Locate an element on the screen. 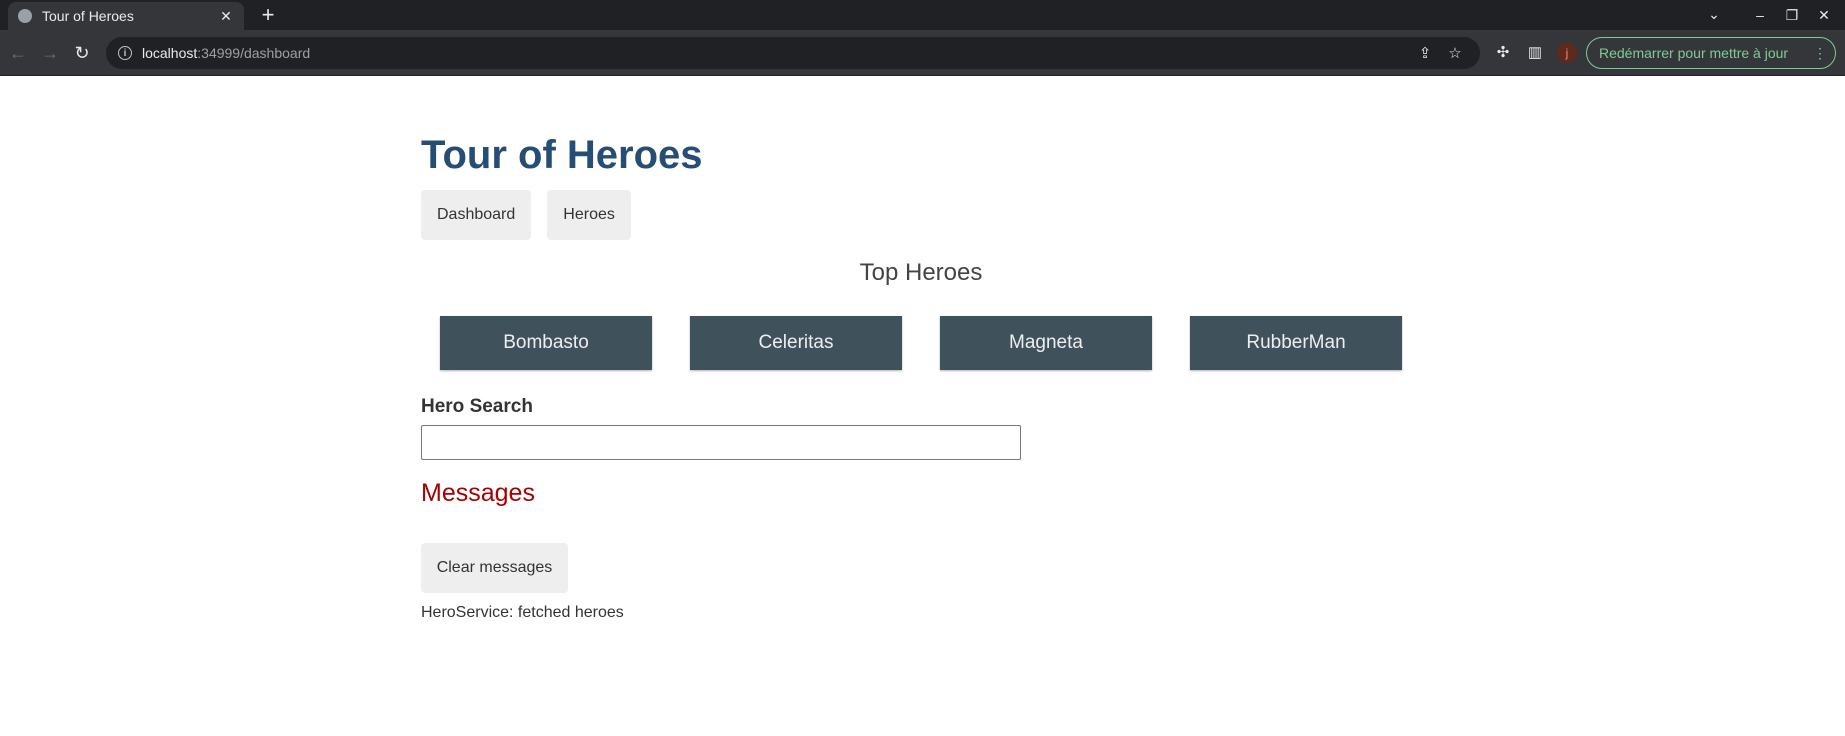 The image size is (1845, 736). share-icon: ⇪ is located at coordinates (1425, 53).